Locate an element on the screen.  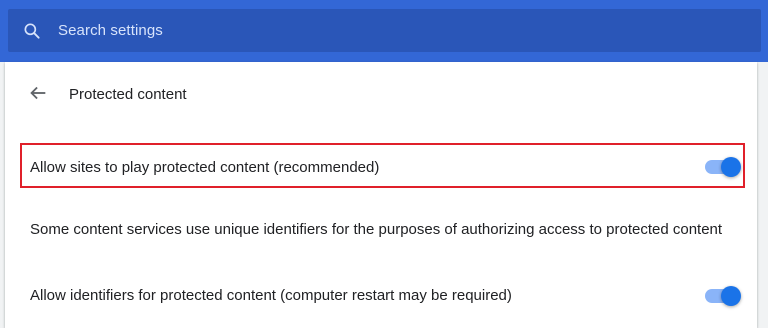
allow-identifiers-toggle is located at coordinates (723, 296).